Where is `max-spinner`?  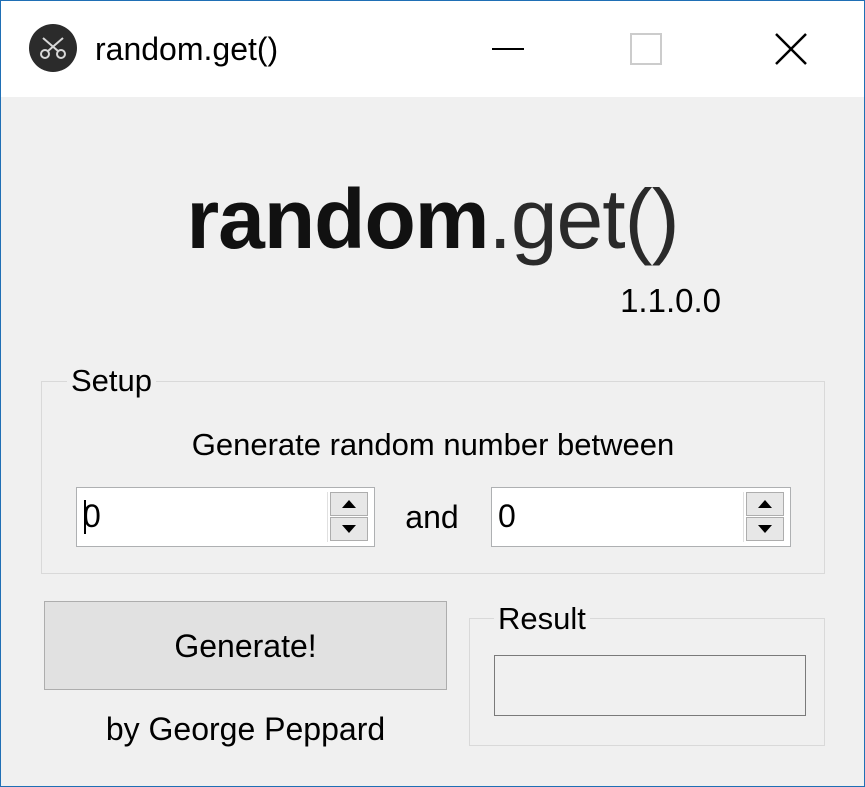
max-spinner is located at coordinates (764, 517).